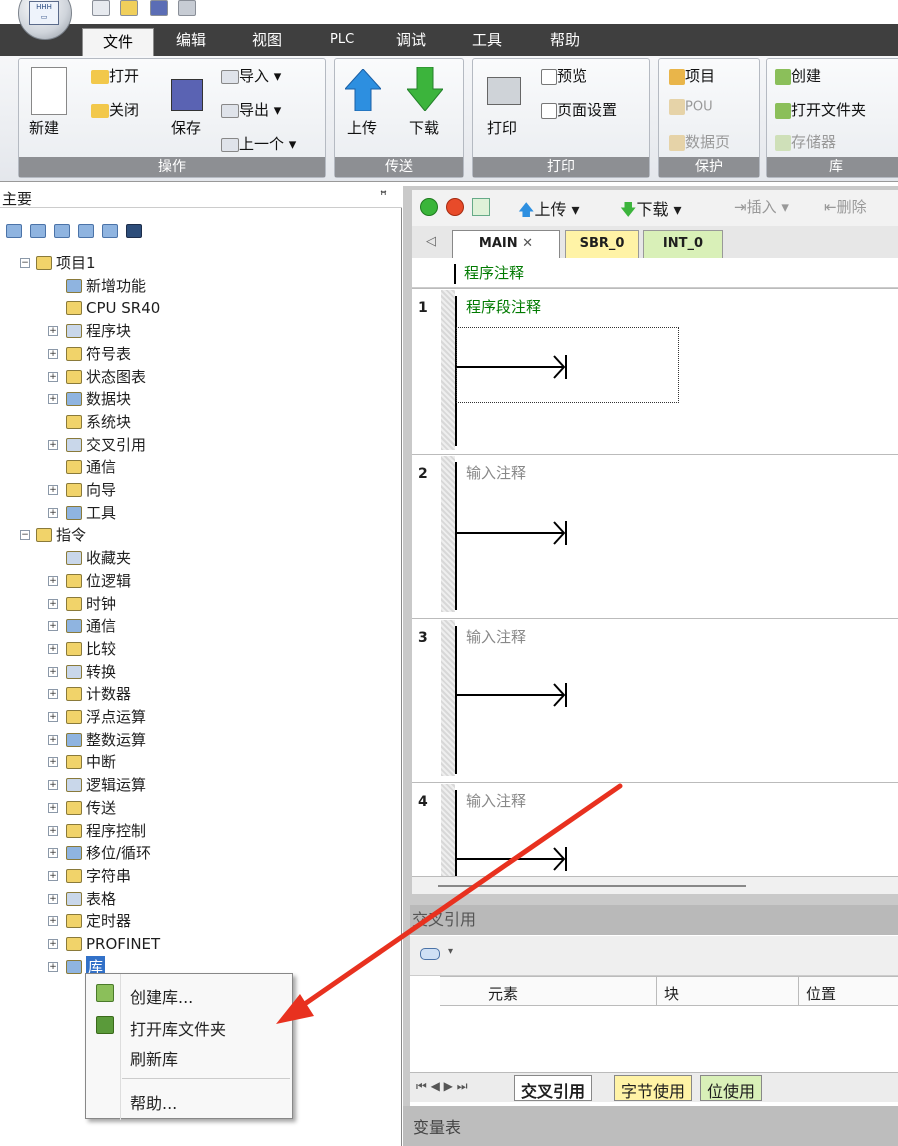  Describe the element at coordinates (200, 581) in the screenshot. I see `tree-item: + 位逻辑` at that location.